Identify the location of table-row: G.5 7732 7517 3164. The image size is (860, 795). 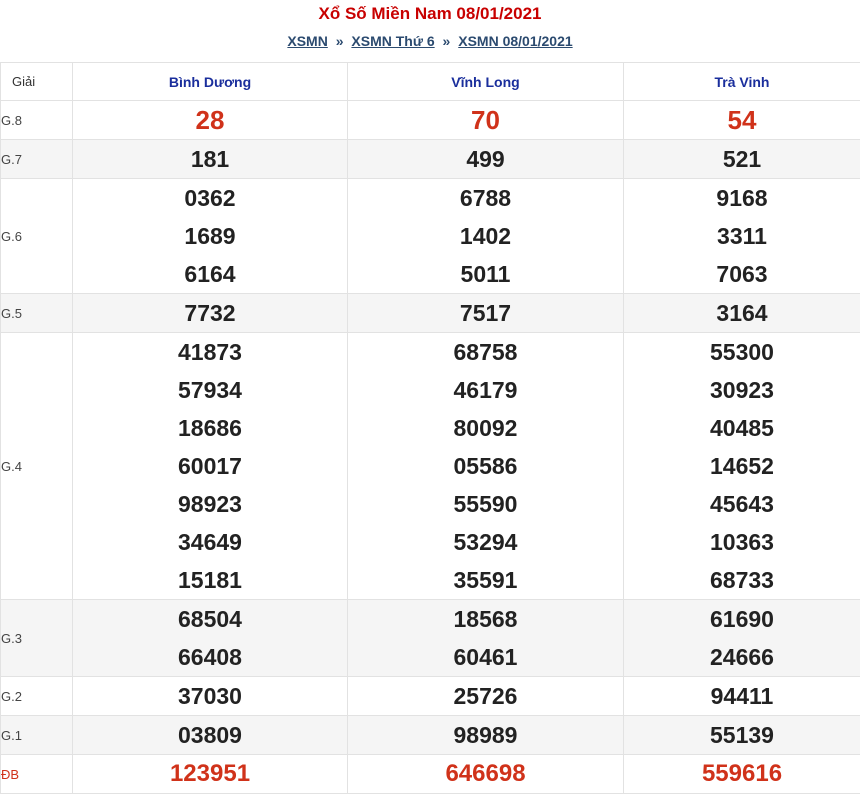
(430, 313).